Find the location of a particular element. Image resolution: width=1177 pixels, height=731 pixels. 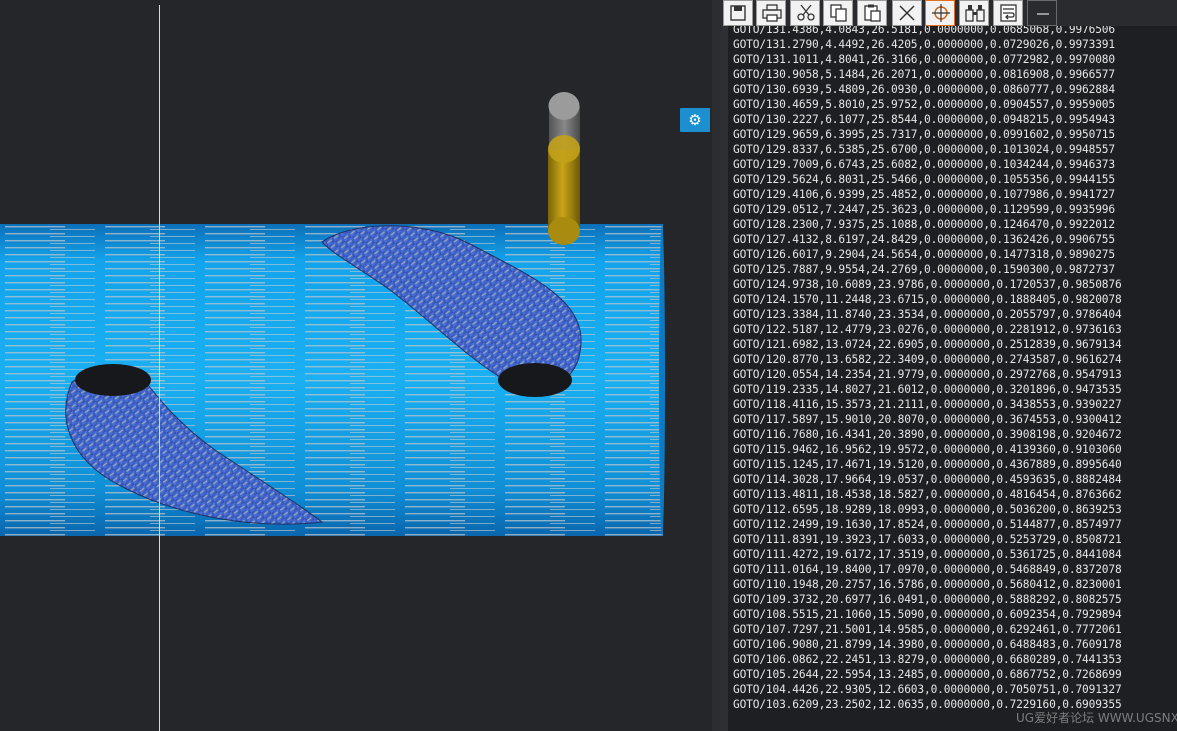

close-icon is located at coordinates (907, 13).